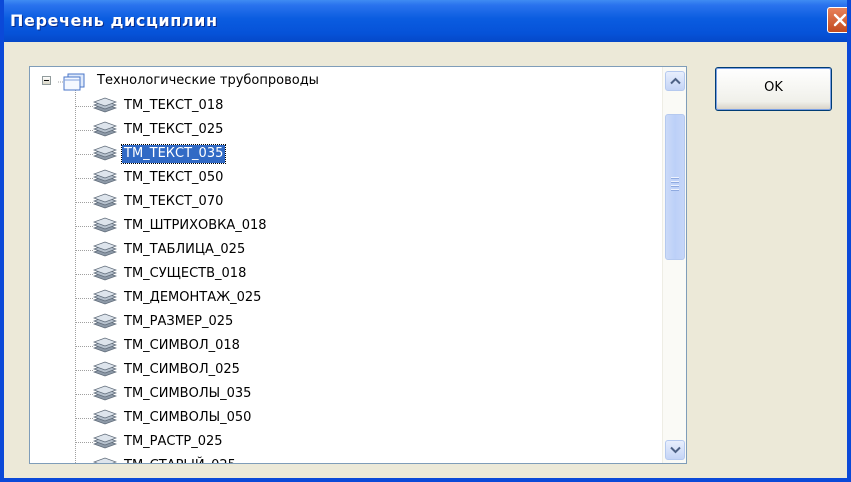 This screenshot has height=482, width=851. I want to click on tree-item: ТМ_СУЩЕСТВ_018, so click(225, 274).